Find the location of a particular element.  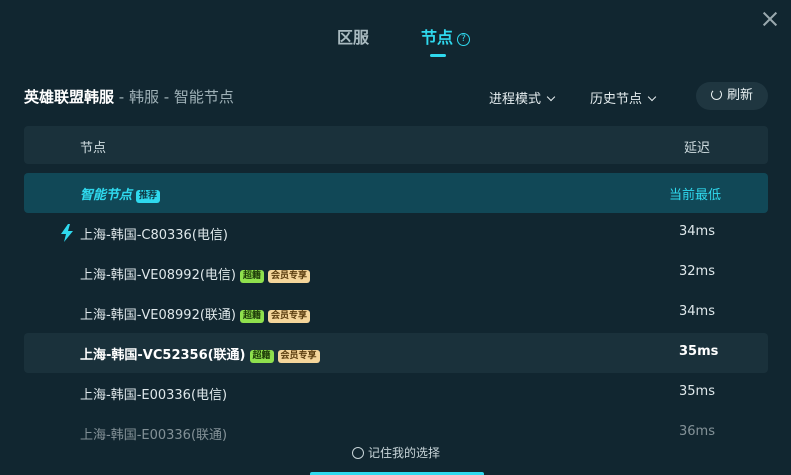

table-row: 上海-韩国-VC52356(联通) 超籍 会员专享 35ms is located at coordinates (396, 353).